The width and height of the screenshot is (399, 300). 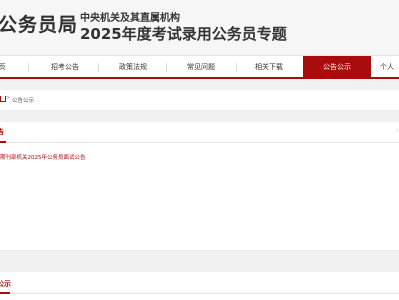 I want to click on breadcrumb-current: 公告公示, so click(x=23, y=100).